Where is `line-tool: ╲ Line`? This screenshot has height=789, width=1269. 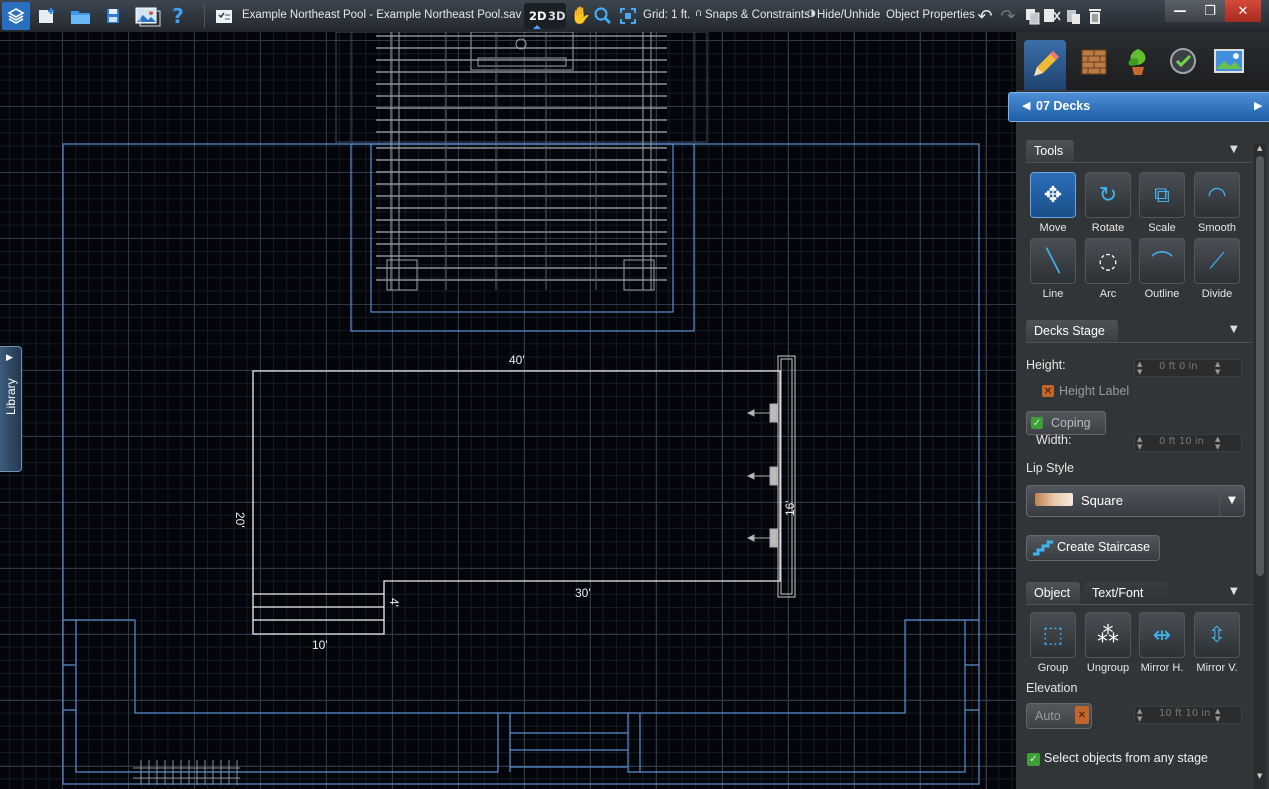
line-tool: ╲ Line is located at coordinates (1053, 270).